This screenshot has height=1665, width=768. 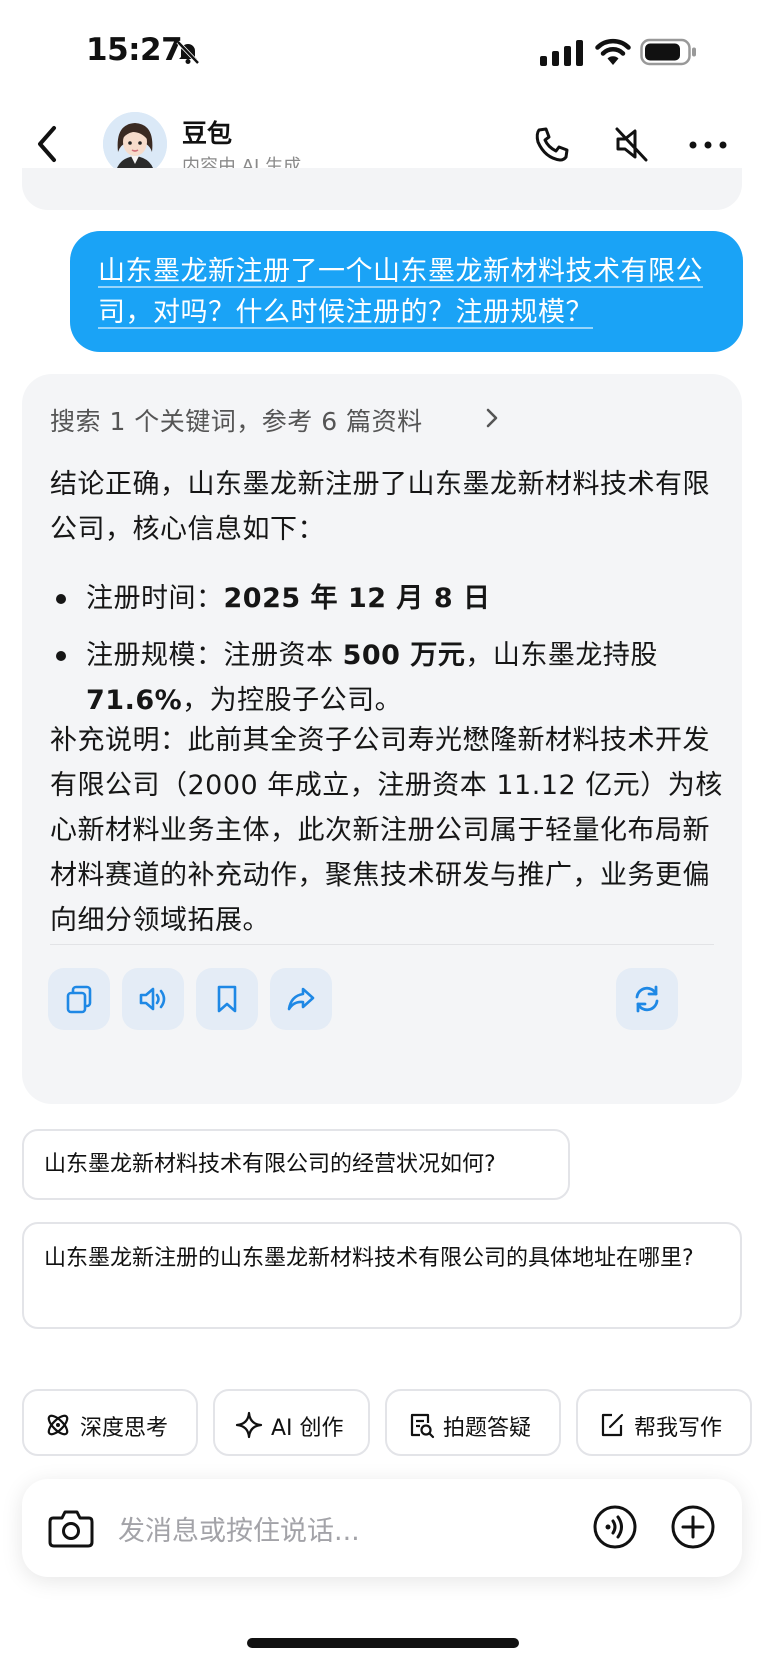 I want to click on user-message-bubble: 山东墨龙新注册了一个山东墨龙新材料技术有限公司，对吗？什么时候注册的？注册规模？, so click(x=406, y=291).